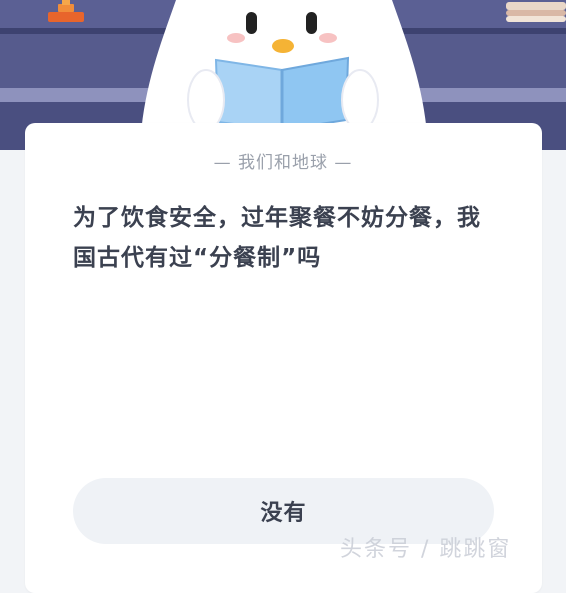 This screenshot has width=566, height=593. What do you see at coordinates (277, 238) in the screenshot?
I see `question-text: 为了饮食安全，过年聚餐不妨分餐，我国古代有过“分餐制”吗` at bounding box center [277, 238].